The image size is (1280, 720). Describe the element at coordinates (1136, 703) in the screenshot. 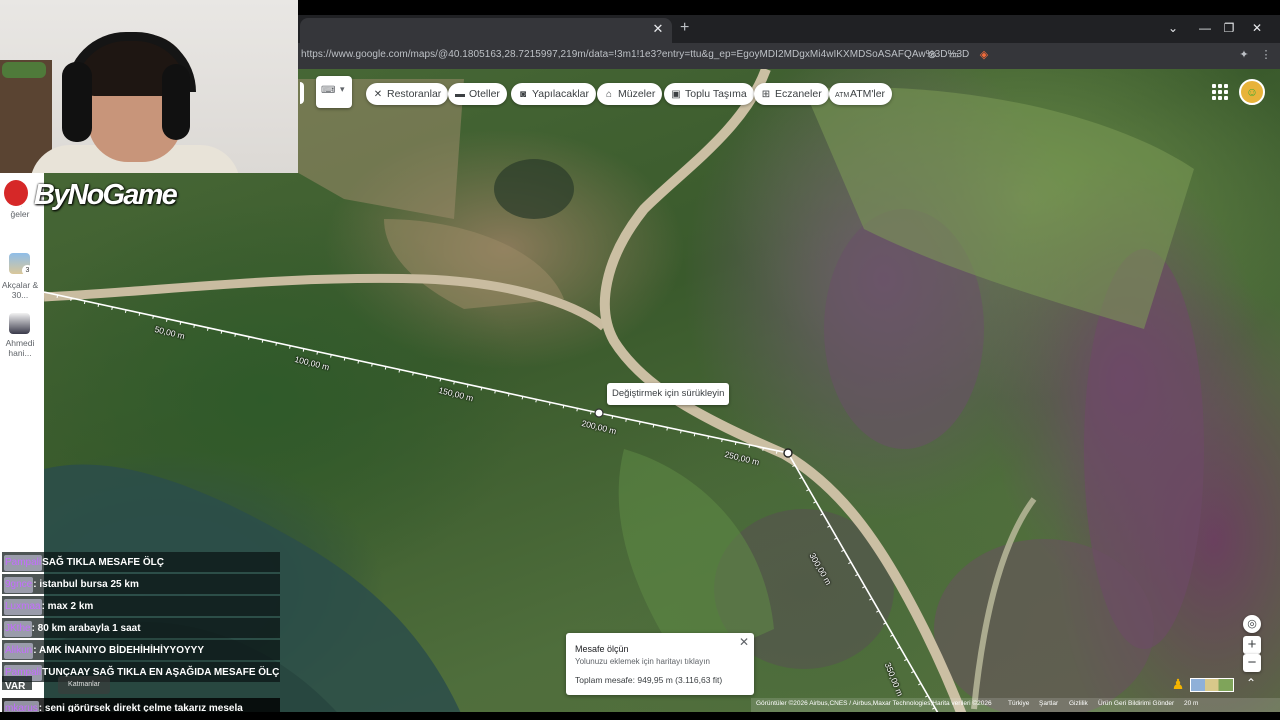

I see `footer-feedback: Ürün Geri Bildirimi Gönder` at that location.